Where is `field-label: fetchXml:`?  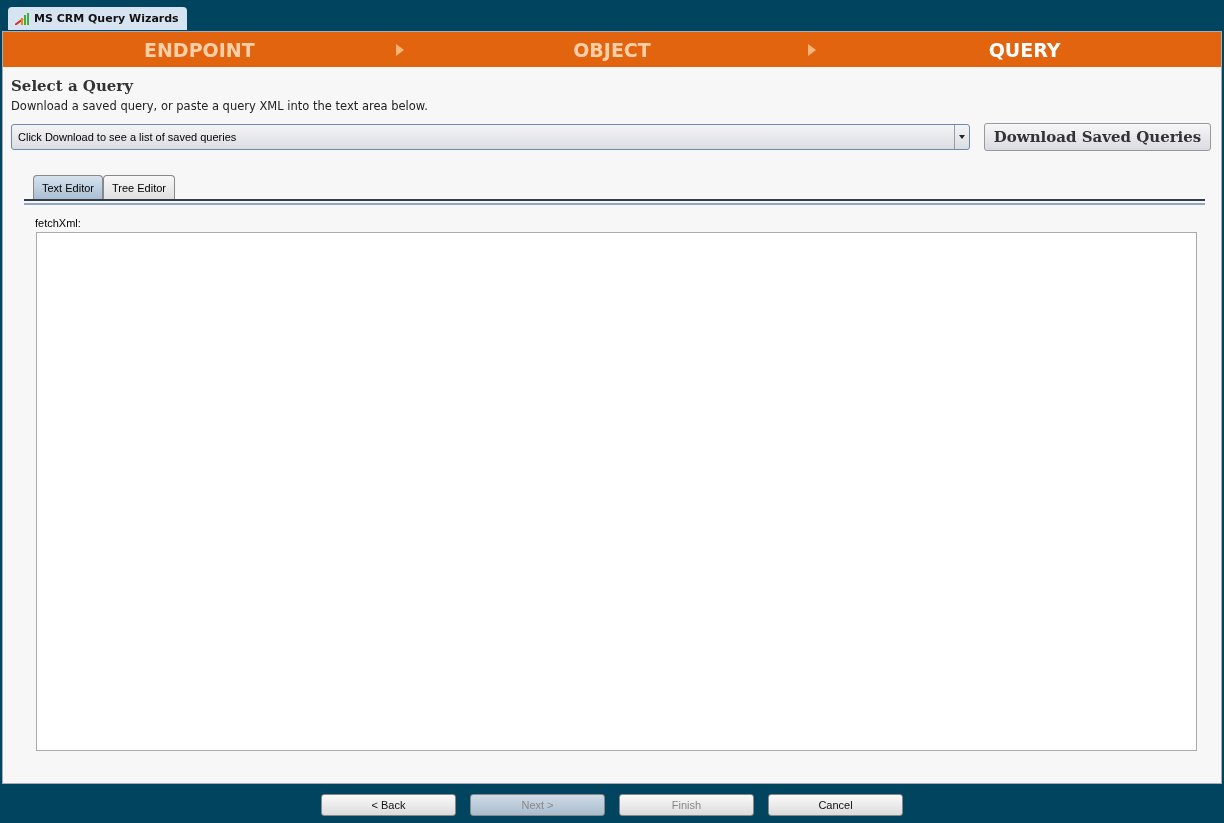 field-label: fetchXml: is located at coordinates (58, 223).